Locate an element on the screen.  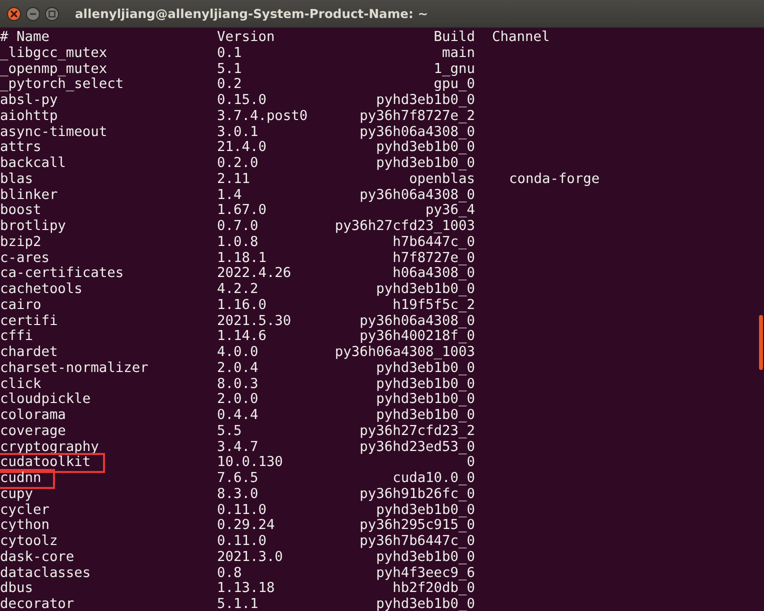
table-cell: 0.4.4 is located at coordinates (237, 416).